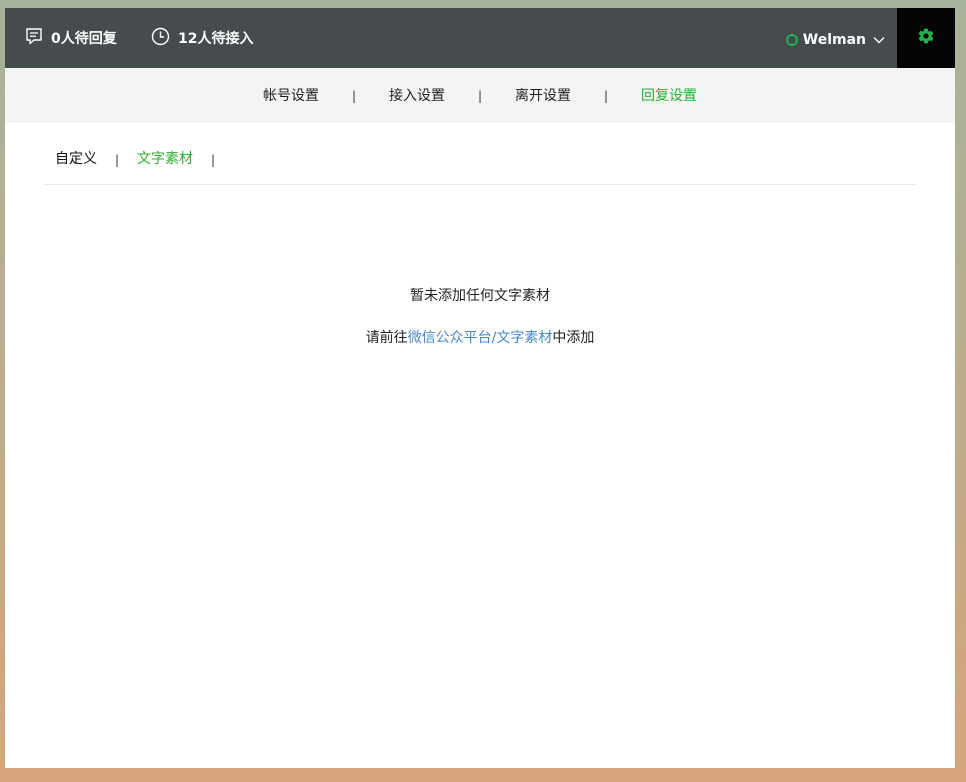 Image resolution: width=966 pixels, height=782 pixels. I want to click on tab-account-settings: 帐号设置, so click(291, 95).